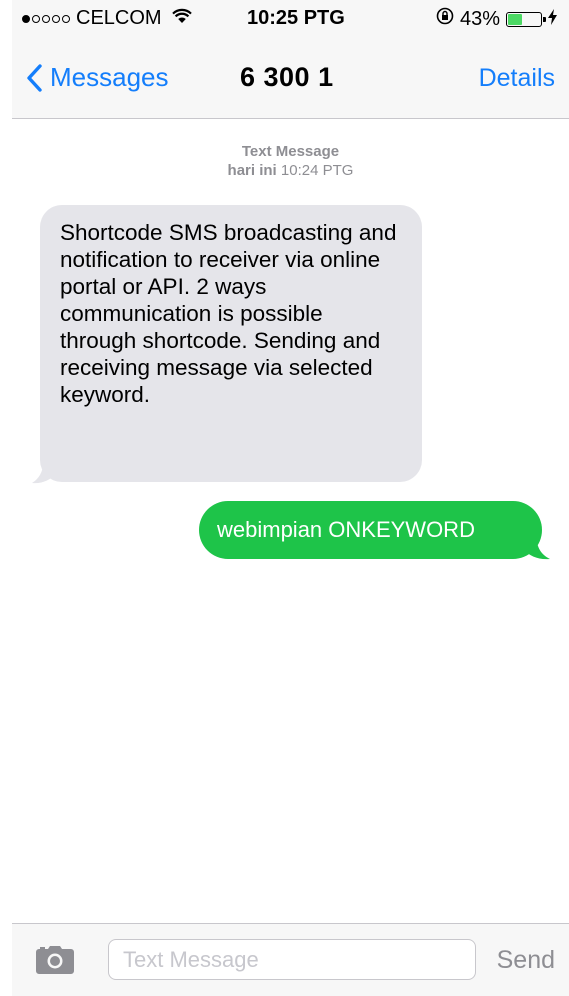 The height and width of the screenshot is (996, 569). I want to click on back-button: Messages, so click(97, 77).